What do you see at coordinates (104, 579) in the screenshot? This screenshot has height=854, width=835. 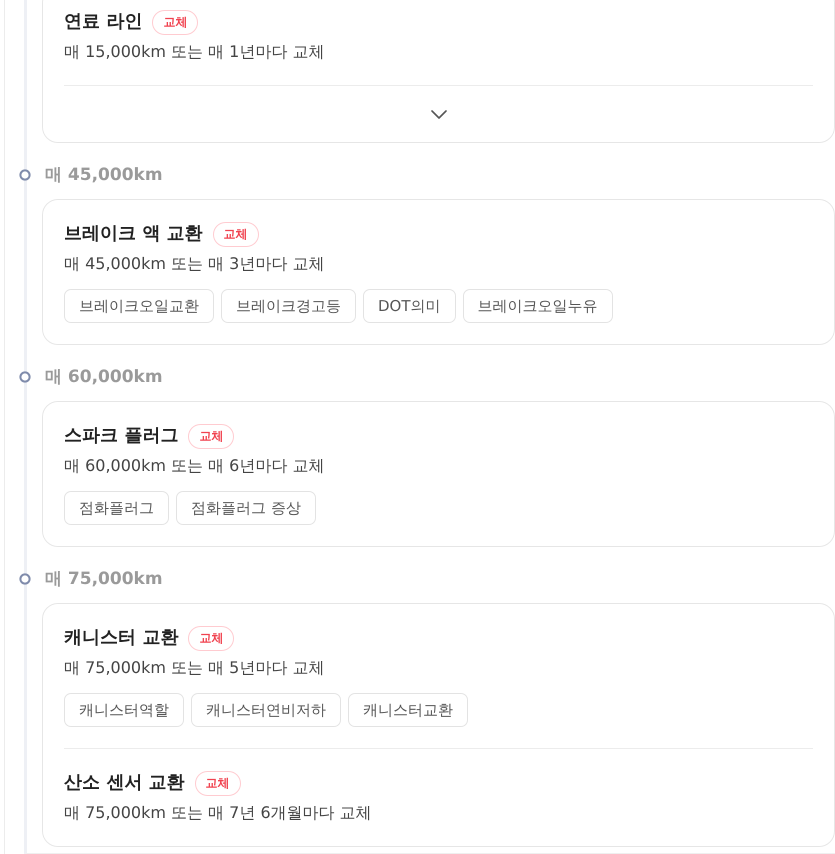 I see `milestone-heading: 매 75,000km` at bounding box center [104, 579].